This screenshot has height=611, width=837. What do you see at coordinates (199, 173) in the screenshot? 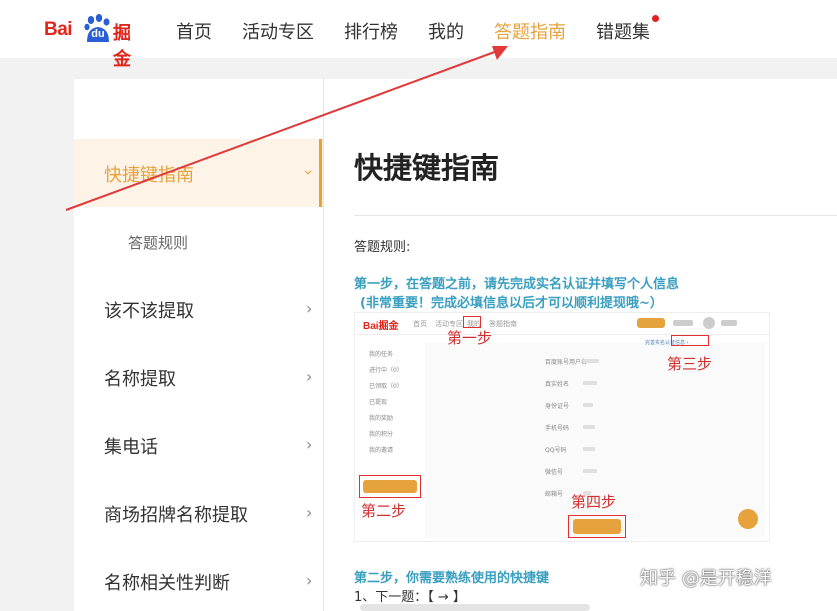
I see `sidebar-item-shortcut-guide: 快捷键指南 ›` at bounding box center [199, 173].